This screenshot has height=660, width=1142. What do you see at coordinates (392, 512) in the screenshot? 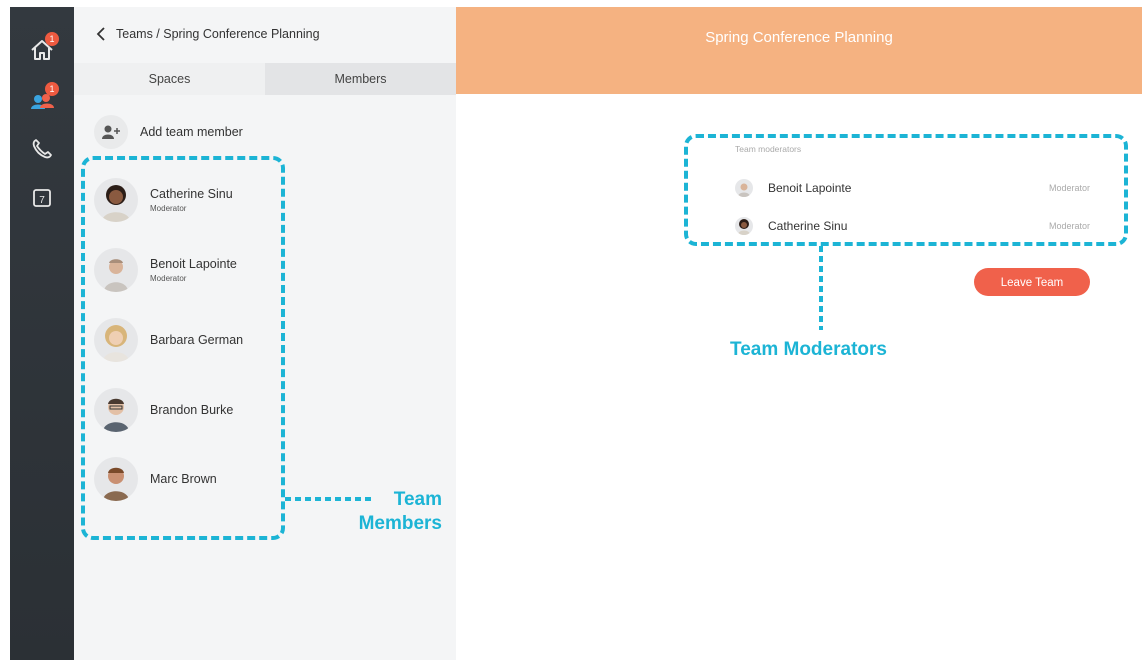
I see `team-members-annotation: Team Members` at bounding box center [392, 512].